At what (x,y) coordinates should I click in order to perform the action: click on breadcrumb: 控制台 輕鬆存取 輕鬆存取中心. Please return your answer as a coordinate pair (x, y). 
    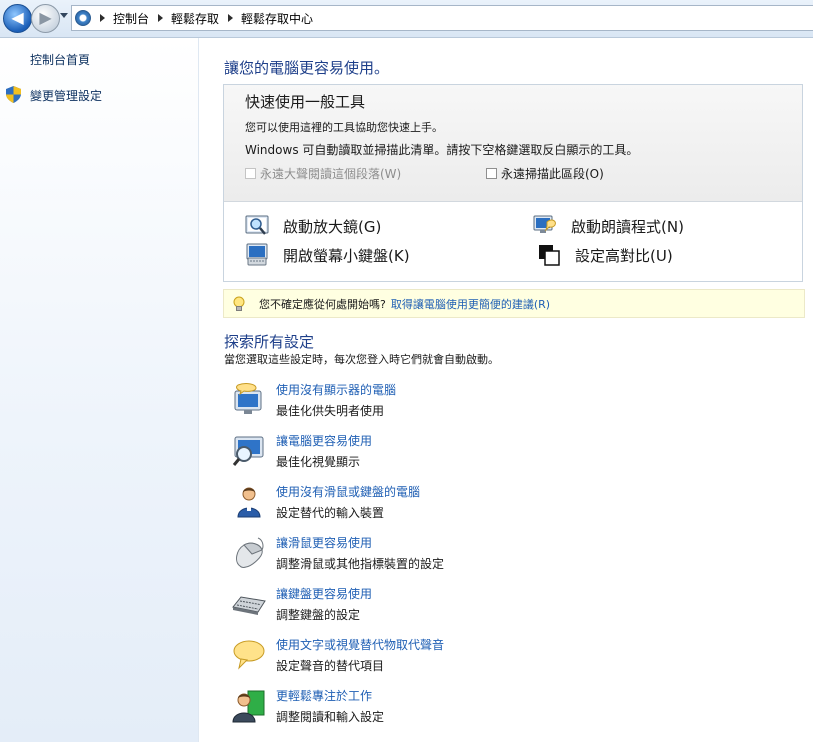
    Looking at the image, I should click on (442, 18).